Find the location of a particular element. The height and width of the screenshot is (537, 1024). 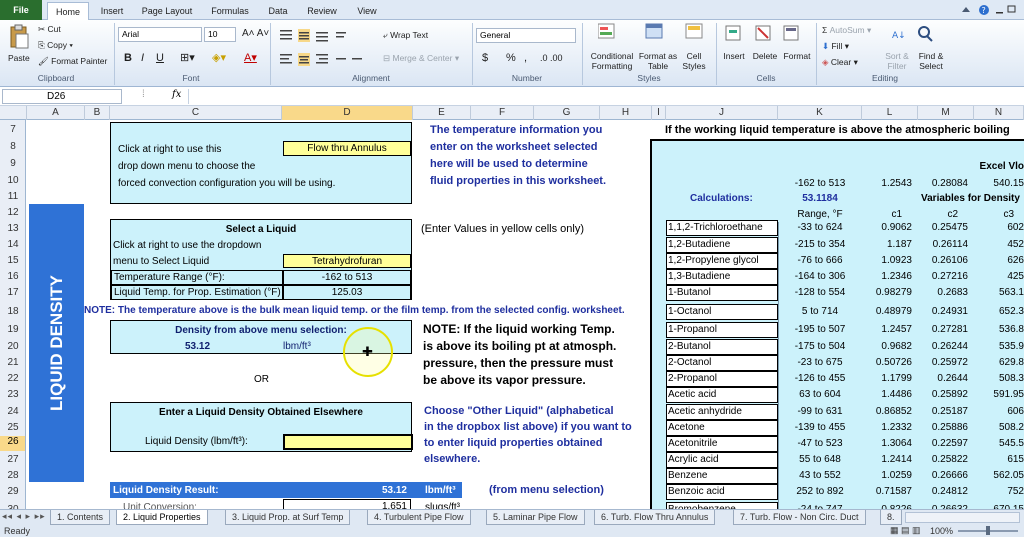

copy-button: ⎘ Copy ▾ is located at coordinates (55, 45).